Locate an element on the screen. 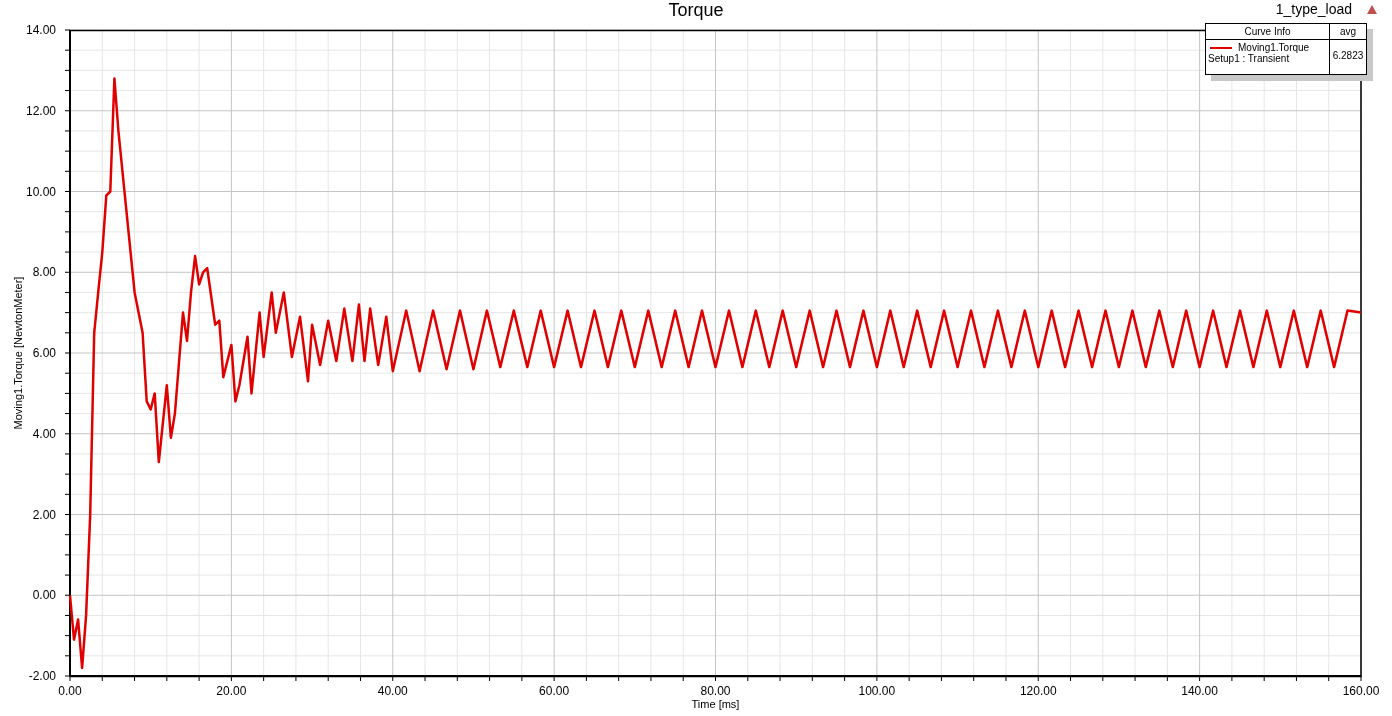  y-tick-label: 8.00 is located at coordinates (44, 272).